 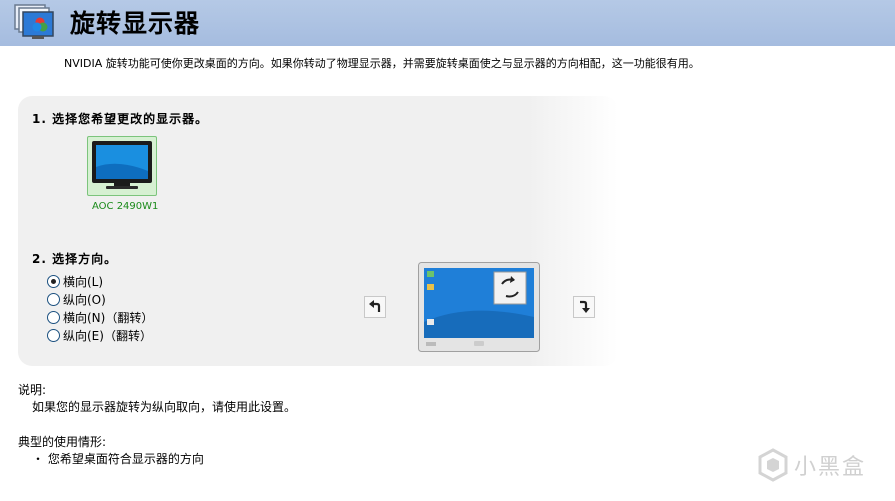 What do you see at coordinates (164, 407) in the screenshot?
I see `notes-text: 如果您的显示器旋转为纵向取向，请使用此设置。` at bounding box center [164, 407].